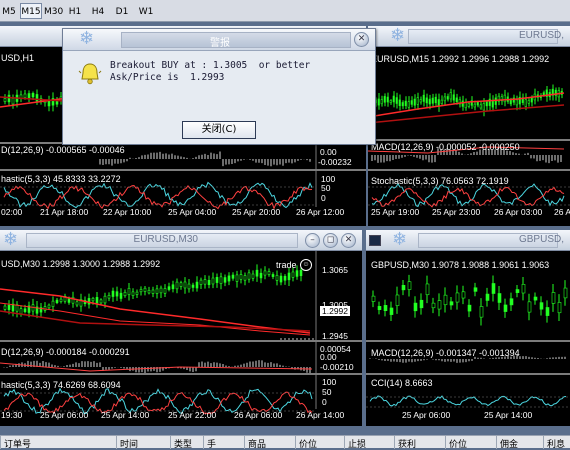 Image resolution: width=570 pixels, height=450 pixels. Describe the element at coordinates (155, 319) in the screenshot. I see `moving-average` at that location.